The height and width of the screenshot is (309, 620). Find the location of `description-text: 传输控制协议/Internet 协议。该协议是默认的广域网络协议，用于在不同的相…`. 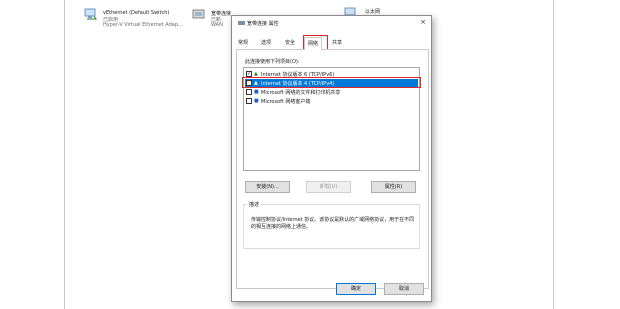

description-text: 传输控制协议/Internet 协议。该协议是默认的广域网络协议，用于在不同的相… is located at coordinates (333, 223).